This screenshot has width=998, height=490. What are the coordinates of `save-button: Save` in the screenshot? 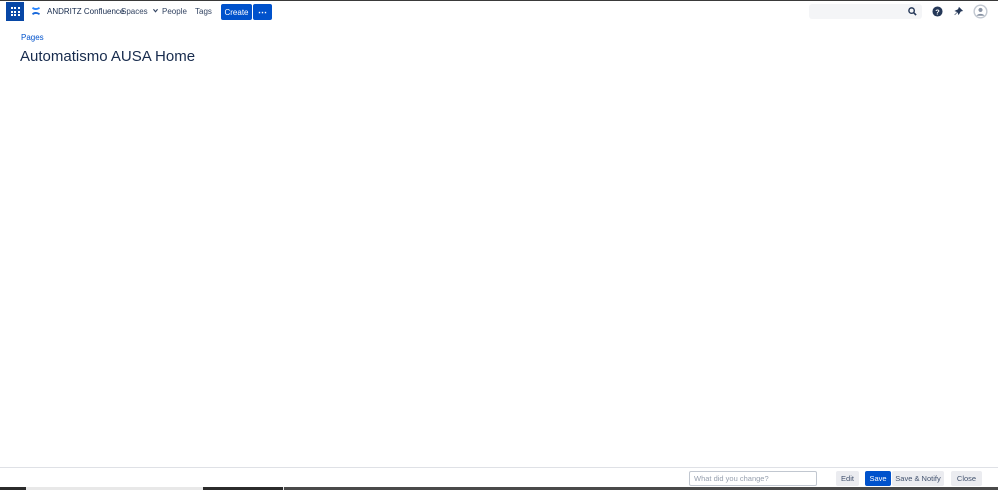 It's located at (878, 478).